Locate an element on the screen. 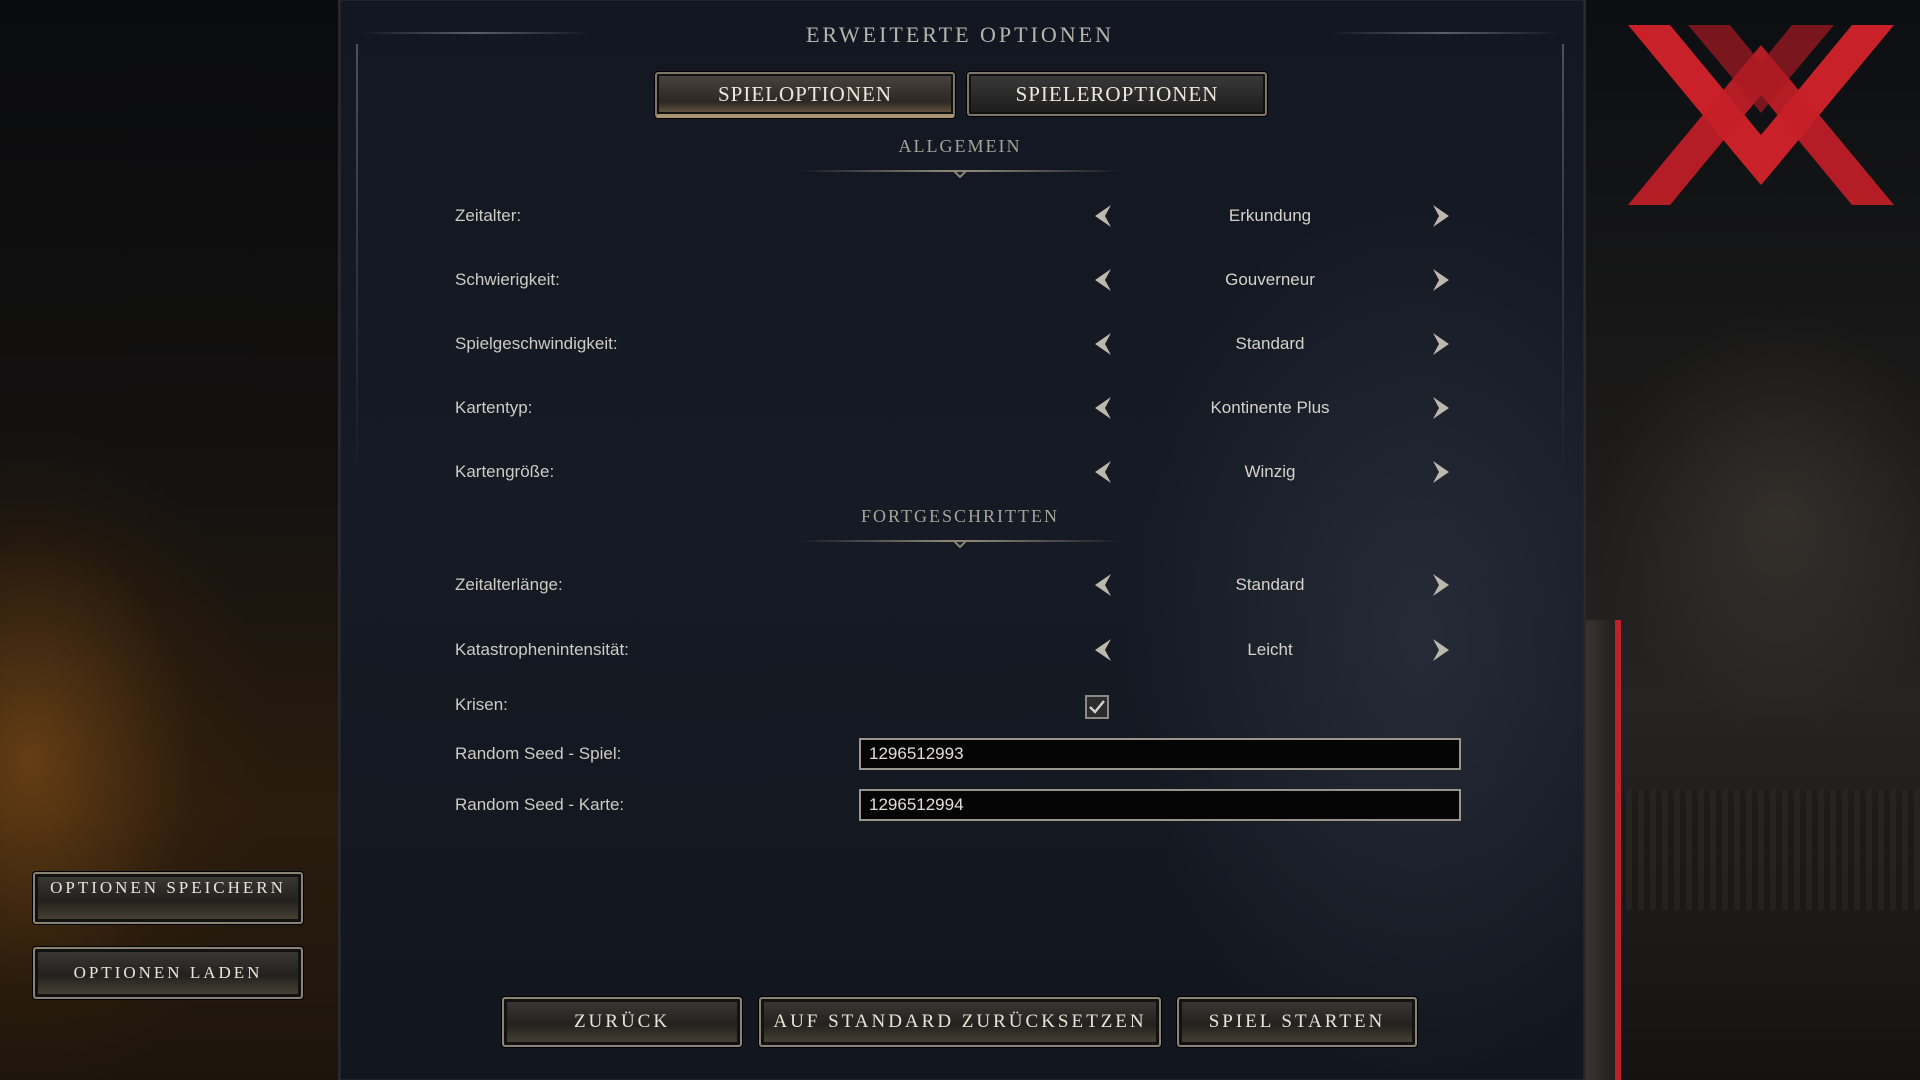  logo-icon is located at coordinates (1761, 115).